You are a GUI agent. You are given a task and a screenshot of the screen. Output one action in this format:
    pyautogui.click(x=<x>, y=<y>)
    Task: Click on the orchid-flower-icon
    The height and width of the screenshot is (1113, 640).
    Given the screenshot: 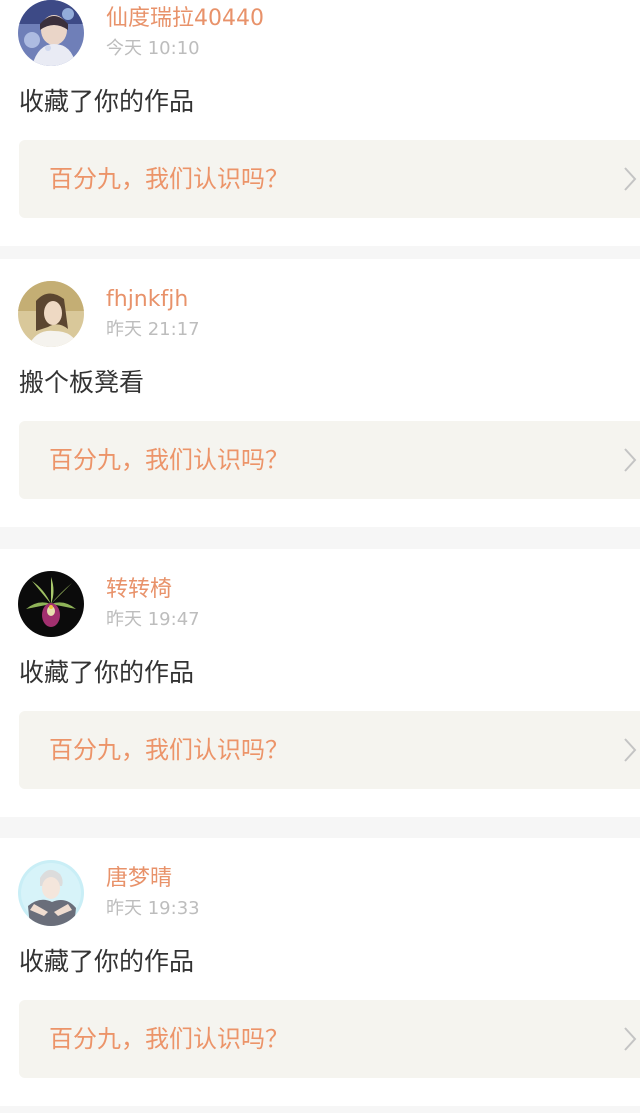 What is the action you would take?
    pyautogui.click(x=51, y=604)
    